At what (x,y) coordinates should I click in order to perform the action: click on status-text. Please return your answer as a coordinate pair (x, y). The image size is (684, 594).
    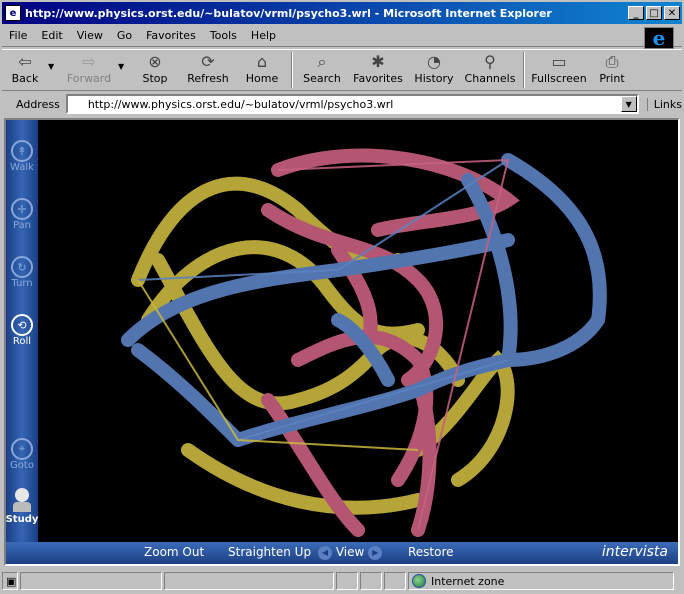
    Looking at the image, I should click on (91, 581).